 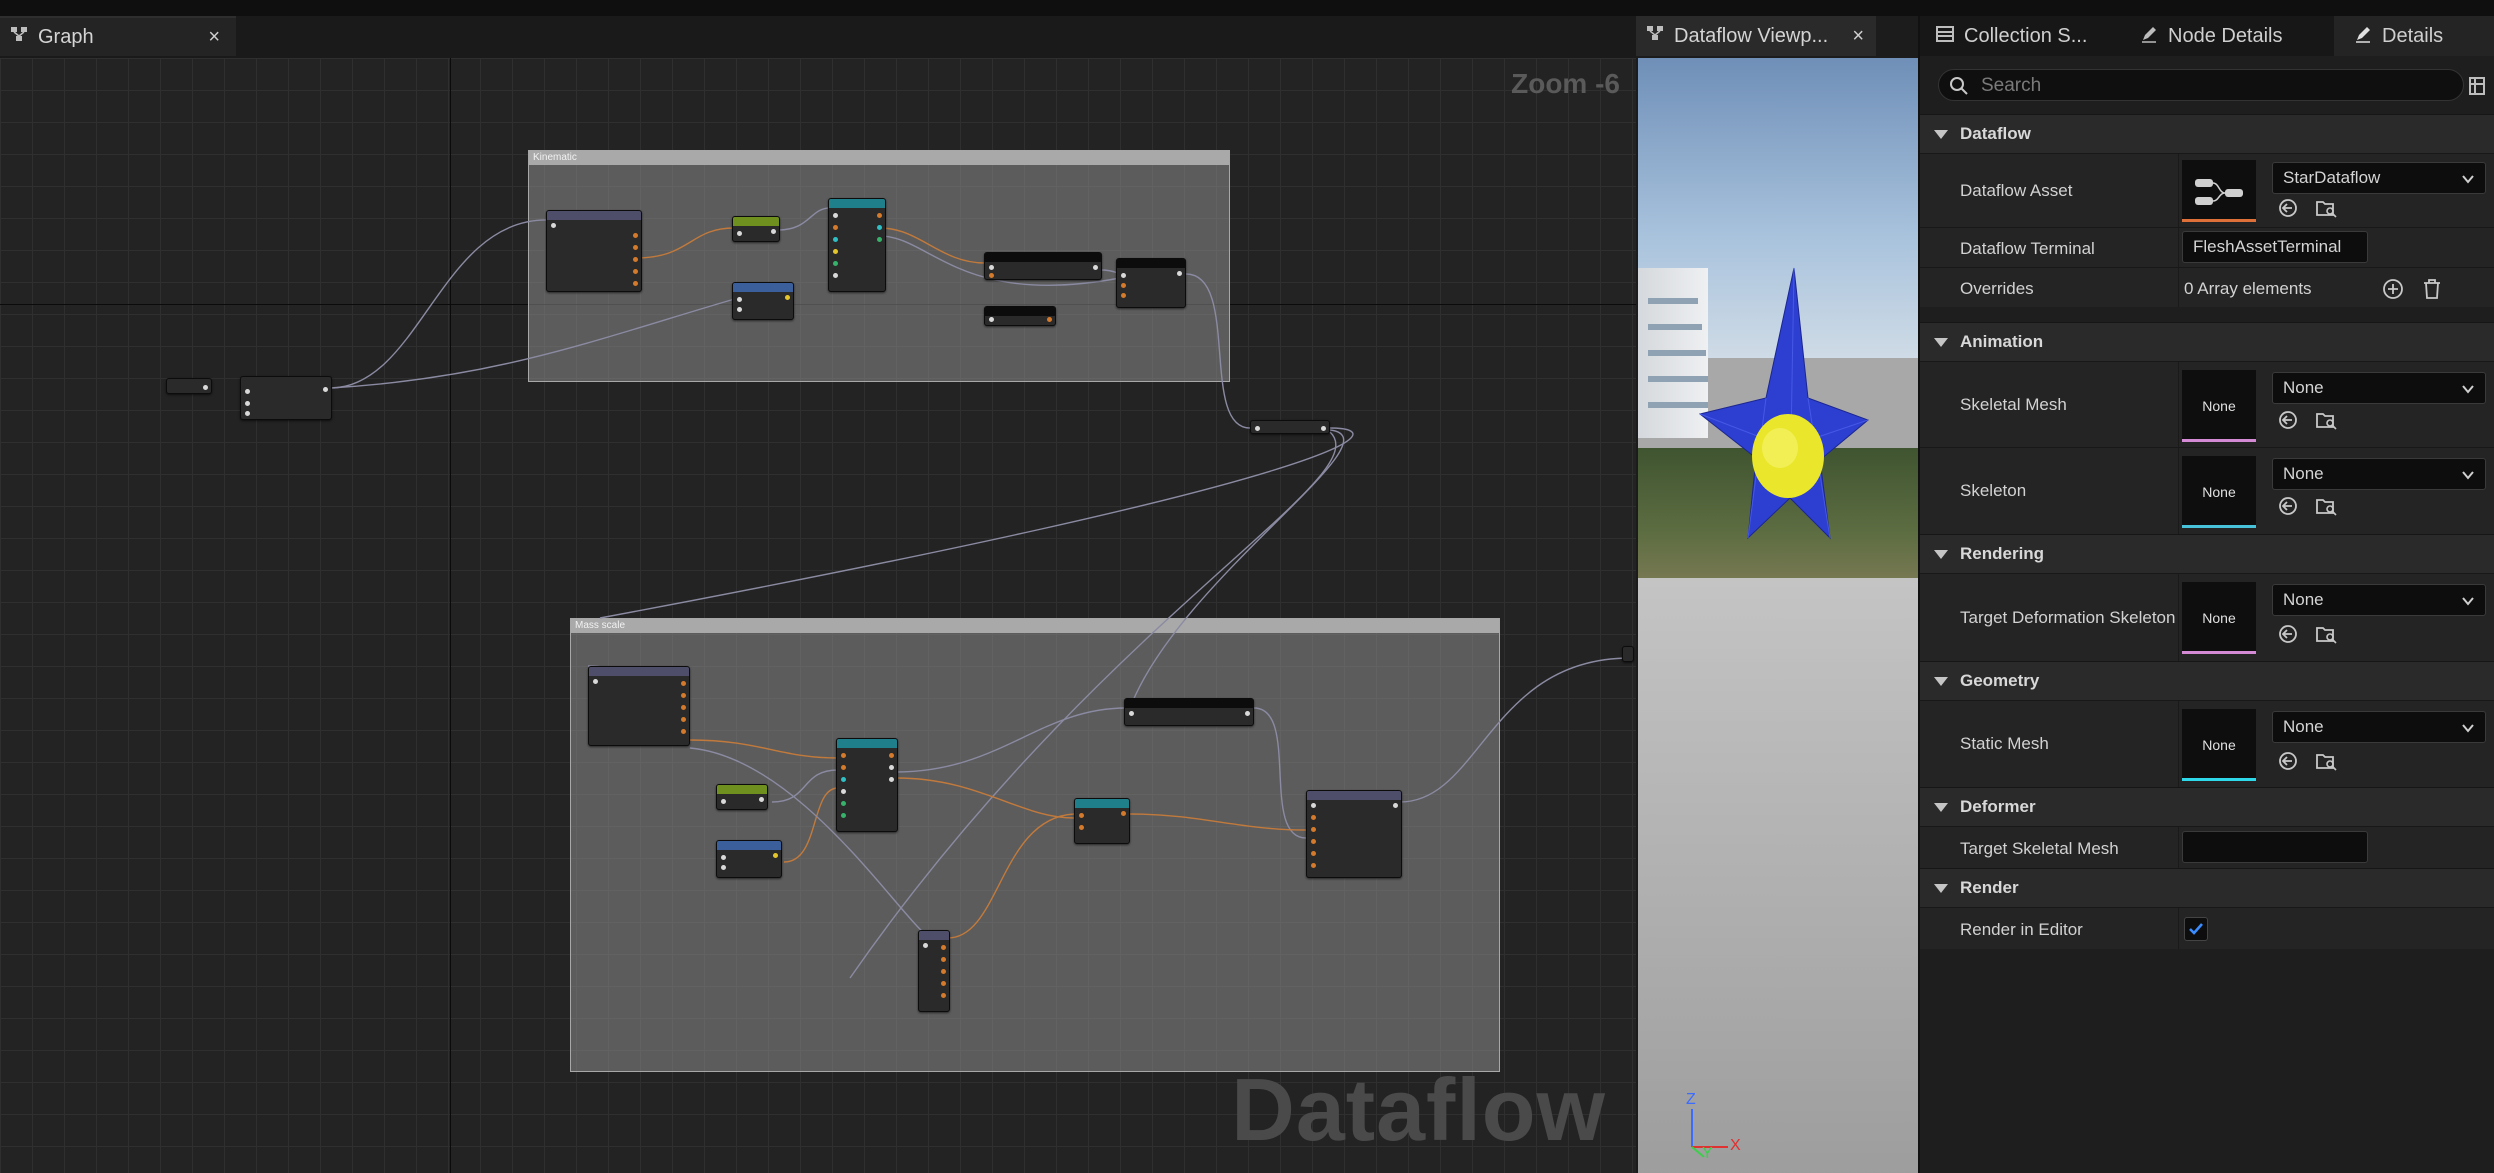 What do you see at coordinates (1691, 1099) in the screenshot?
I see `axis-z-label: Z` at bounding box center [1691, 1099].